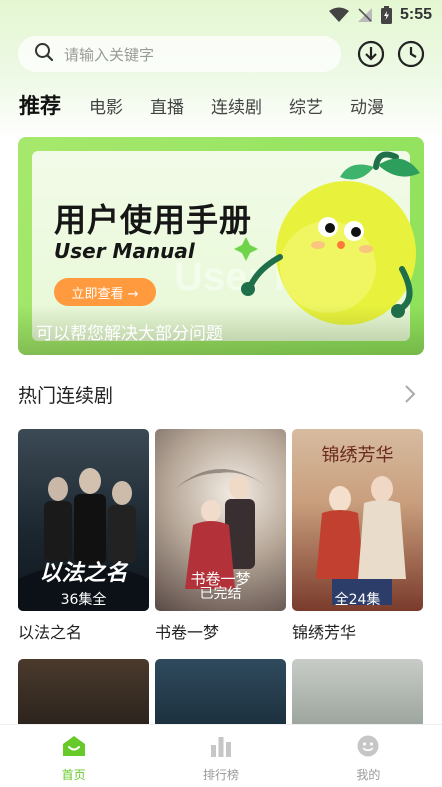  What do you see at coordinates (153, 220) in the screenshot?
I see `banner-title: 用户使用手册` at bounding box center [153, 220].